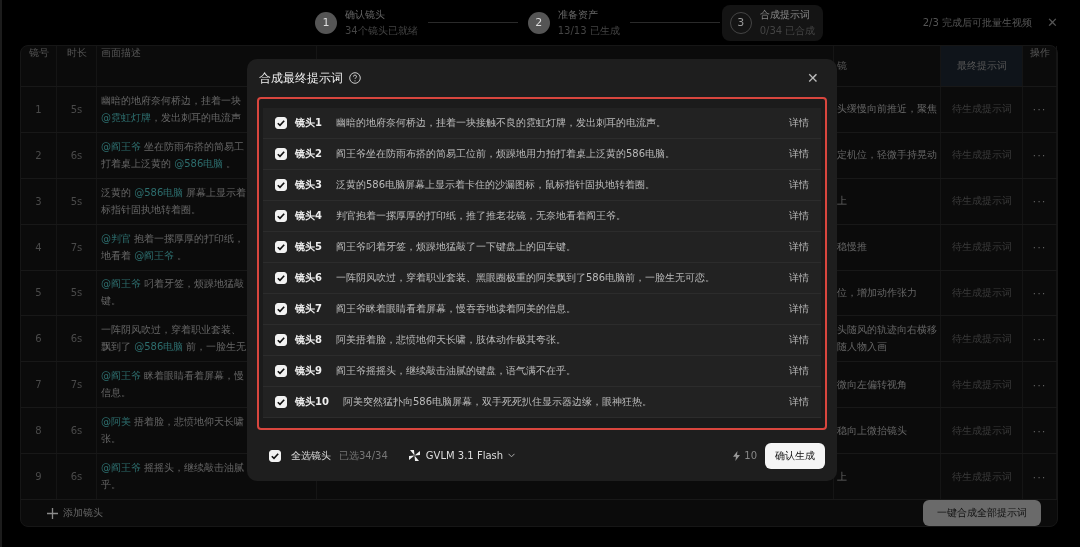 The width and height of the screenshot is (1080, 547). Describe the element at coordinates (171, 117) in the screenshot. I see `description-text: @霓虹灯牌，发出刺耳的电流声` at that location.